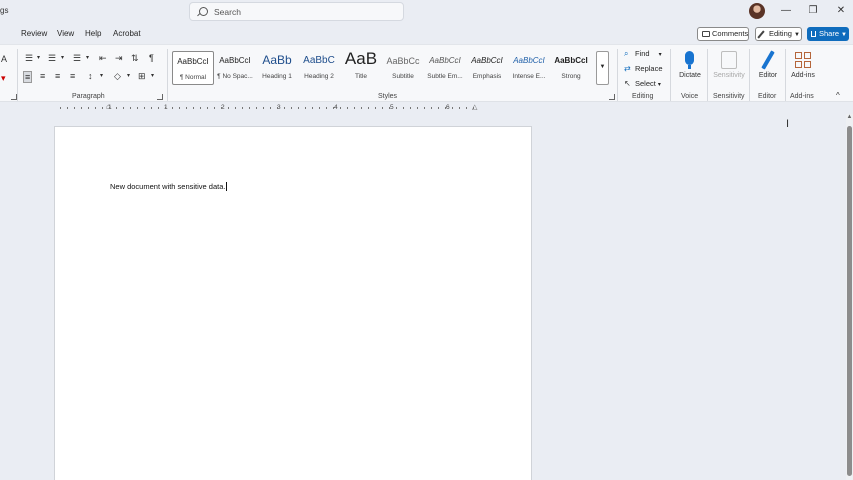 This screenshot has height=480, width=853. What do you see at coordinates (29, 58) in the screenshot?
I see `bullets-icon: ☰` at bounding box center [29, 58].